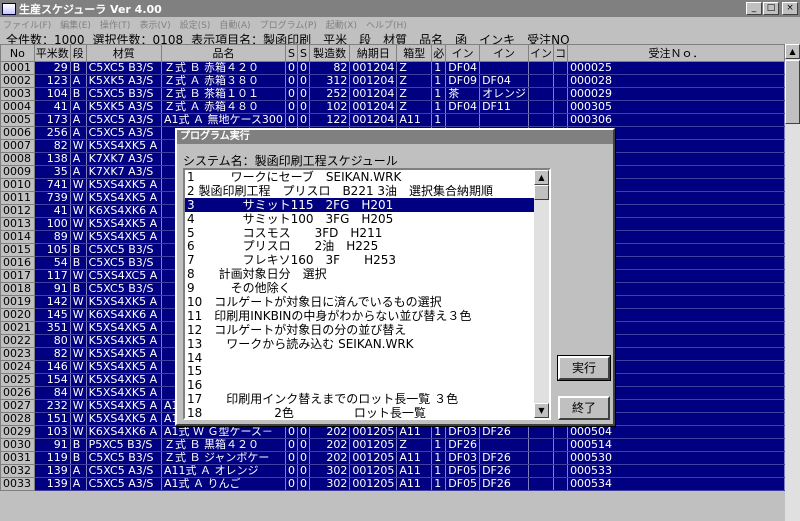 Image resolution: width=800 pixels, height=521 pixels. What do you see at coordinates (17, 159) in the screenshot?
I see `row-number: 0008` at bounding box center [17, 159].